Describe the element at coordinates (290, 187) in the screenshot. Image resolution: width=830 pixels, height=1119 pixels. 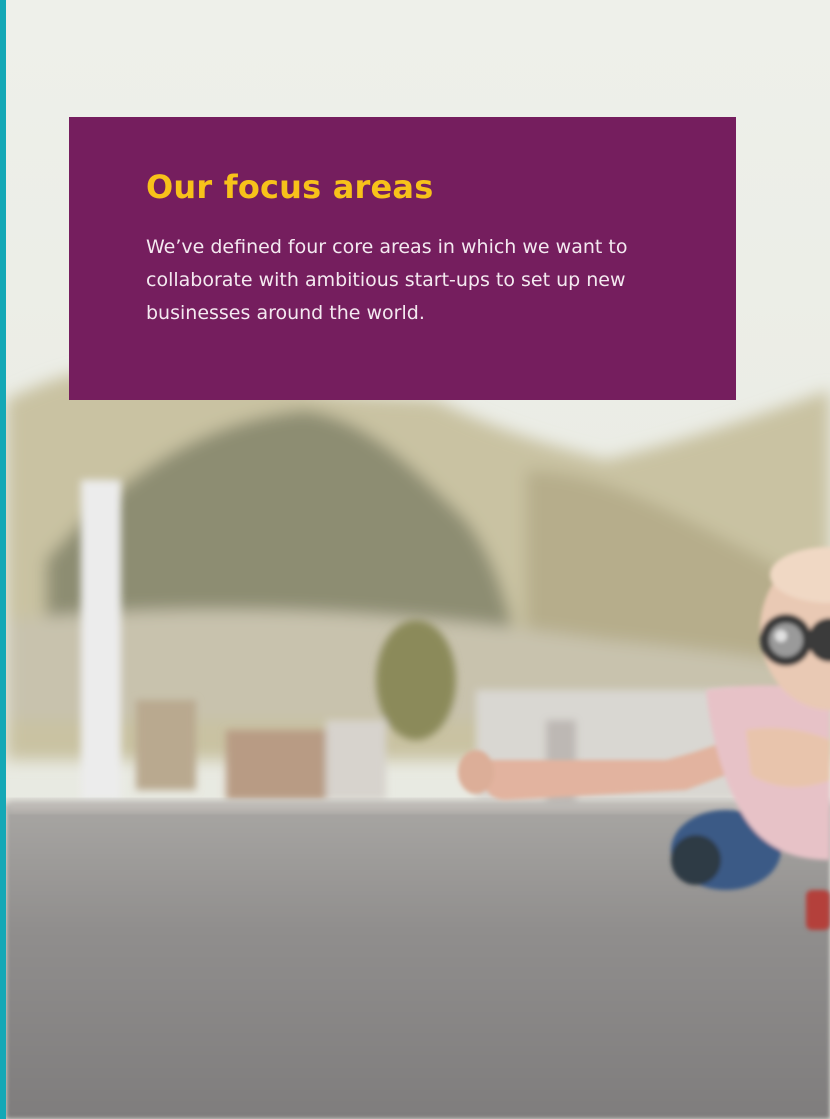
I see `focus-areas-title: Our focus areas` at that location.